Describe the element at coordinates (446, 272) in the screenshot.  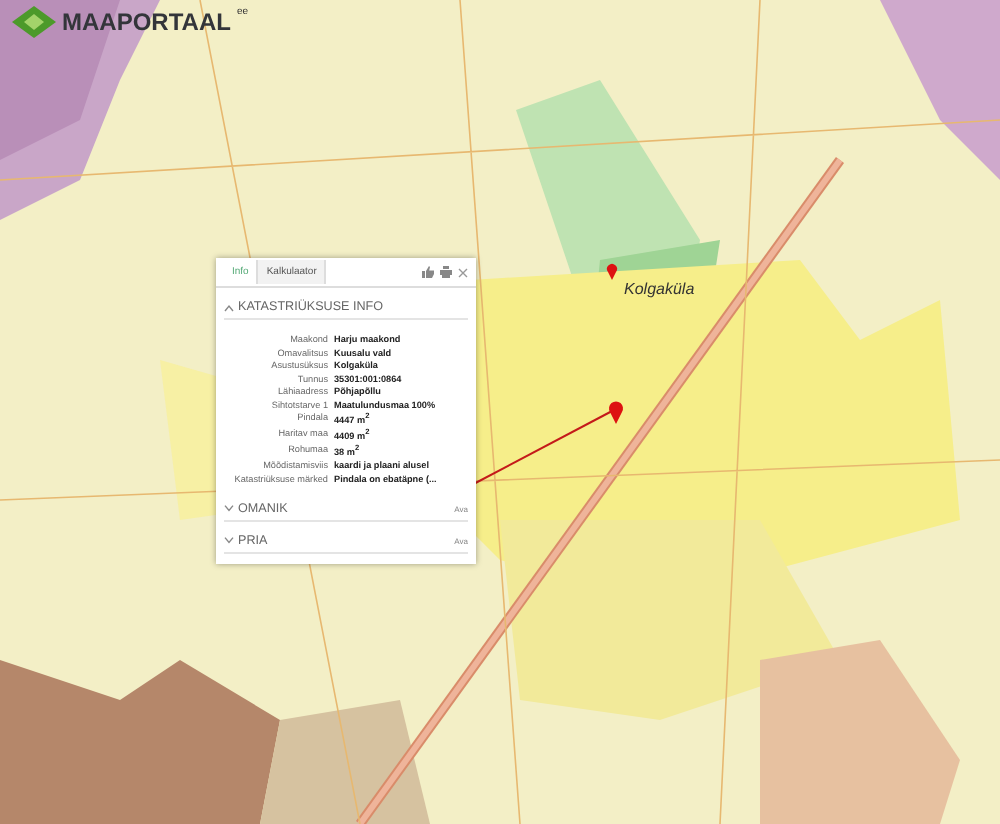
I see `print-icon` at that location.